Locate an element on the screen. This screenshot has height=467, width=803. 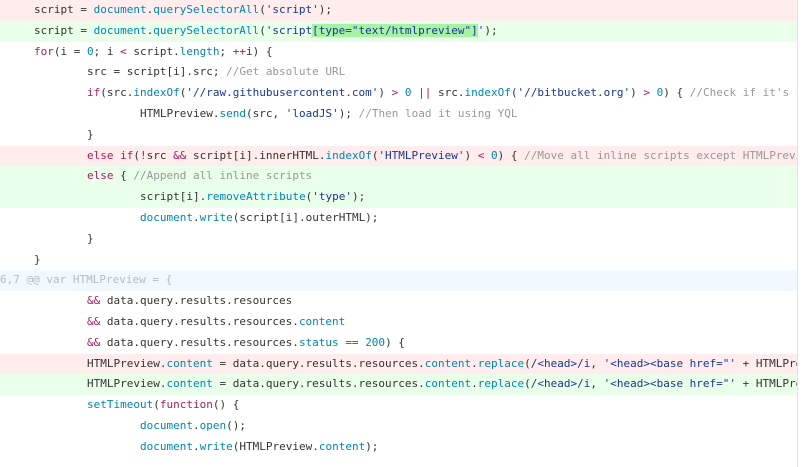
code-token: function is located at coordinates (186, 405).